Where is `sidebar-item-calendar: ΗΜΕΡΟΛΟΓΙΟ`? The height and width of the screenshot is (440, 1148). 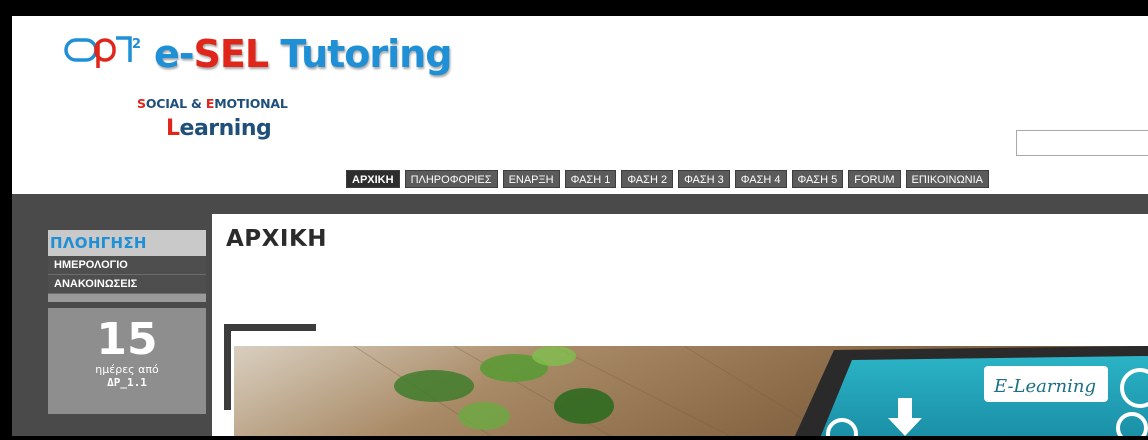
sidebar-item-calendar: ΗΜΕΡΟΛΟΓΙΟ is located at coordinates (127, 265).